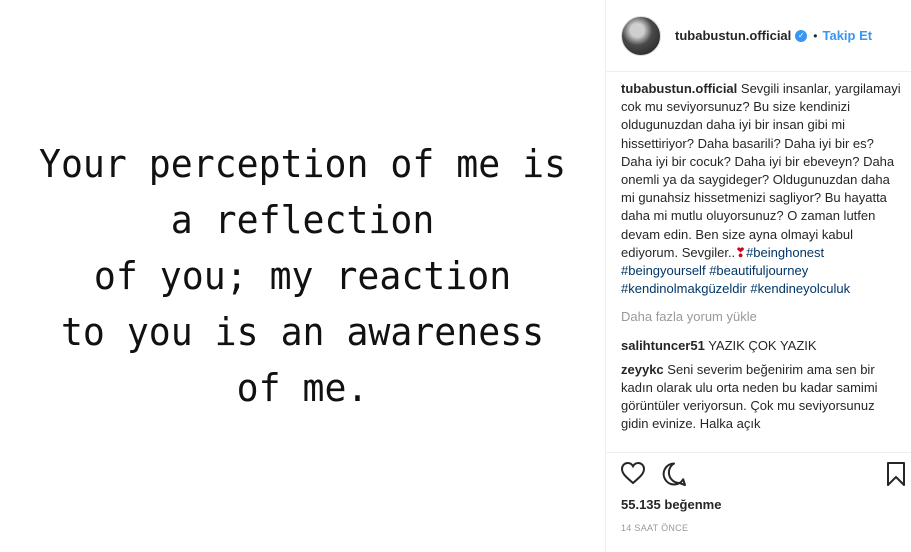 Image resolution: width=911 pixels, height=552 pixels. I want to click on comment-text: YAZIK ÇOK YAZIK, so click(762, 345).